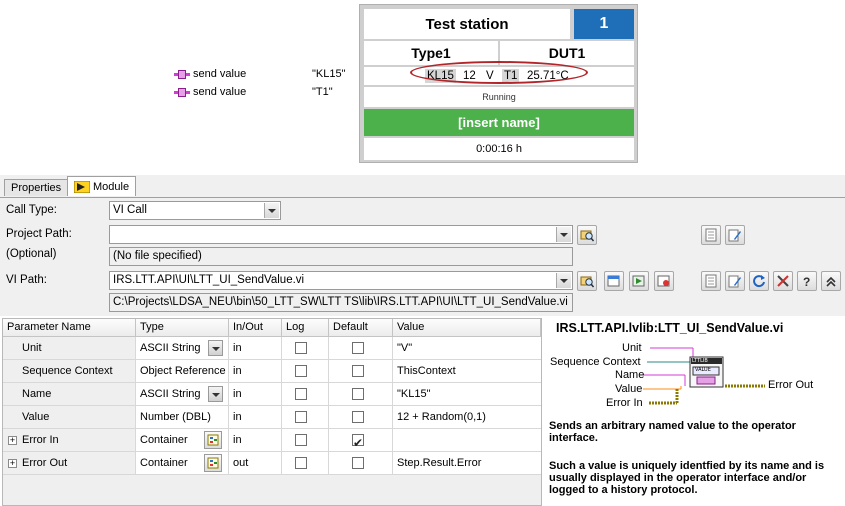 This screenshot has height=506, width=845. Describe the element at coordinates (31, 254) in the screenshot. I see `optional-label: (Optional)` at that location.